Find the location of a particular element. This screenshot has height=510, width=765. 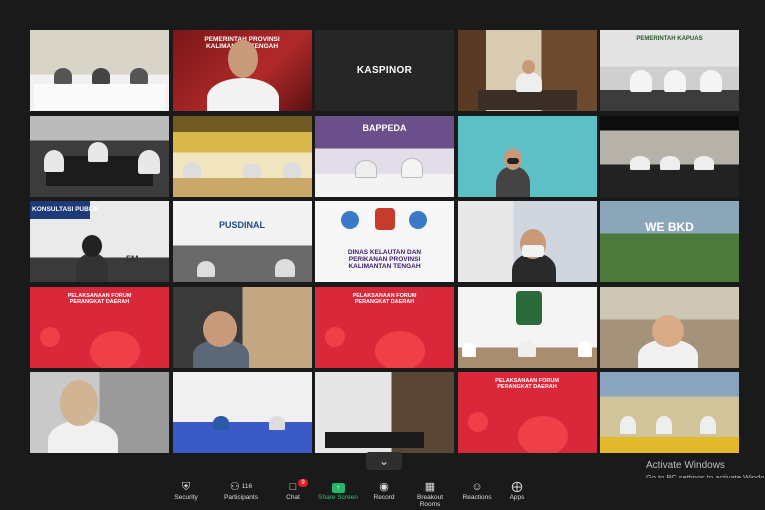

video-tile: WE BKD is located at coordinates (669, 241).